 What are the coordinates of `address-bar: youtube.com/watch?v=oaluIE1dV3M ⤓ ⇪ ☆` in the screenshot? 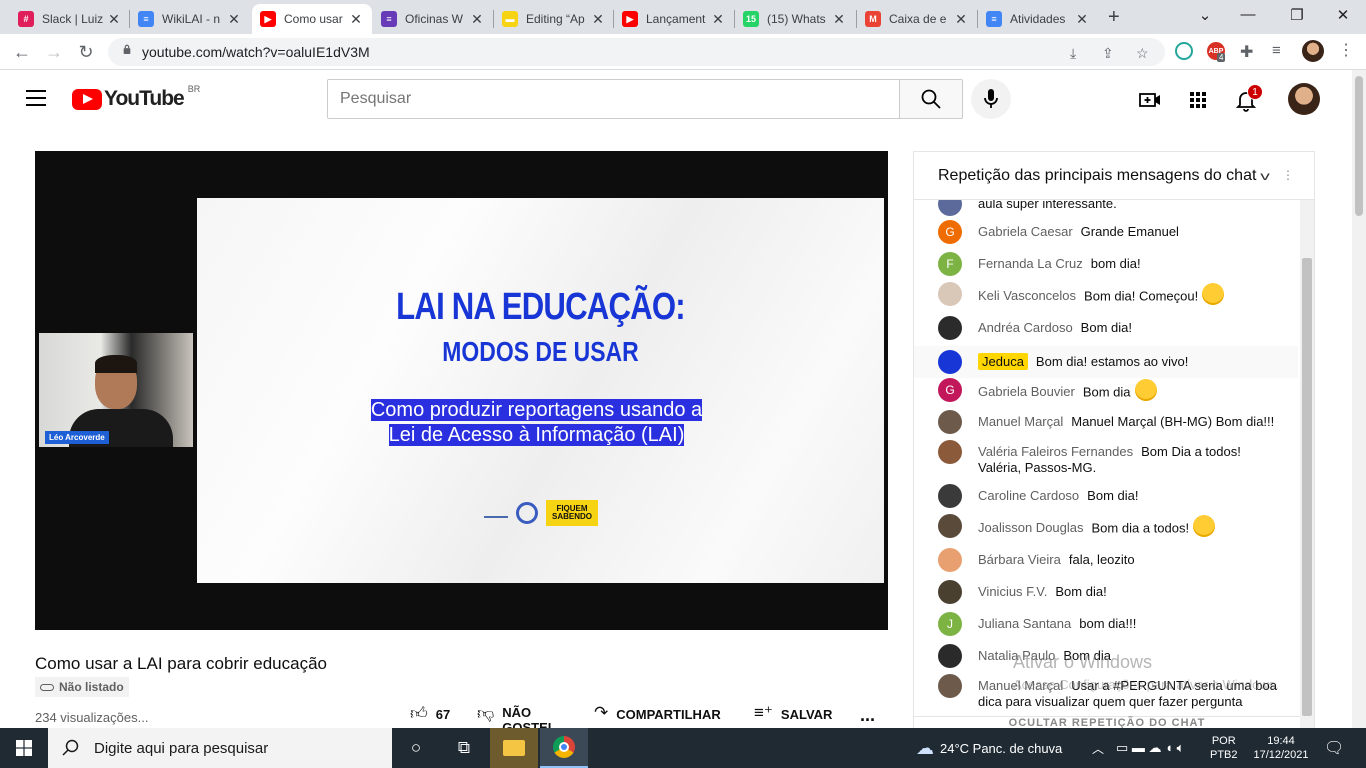 It's located at (636, 52).